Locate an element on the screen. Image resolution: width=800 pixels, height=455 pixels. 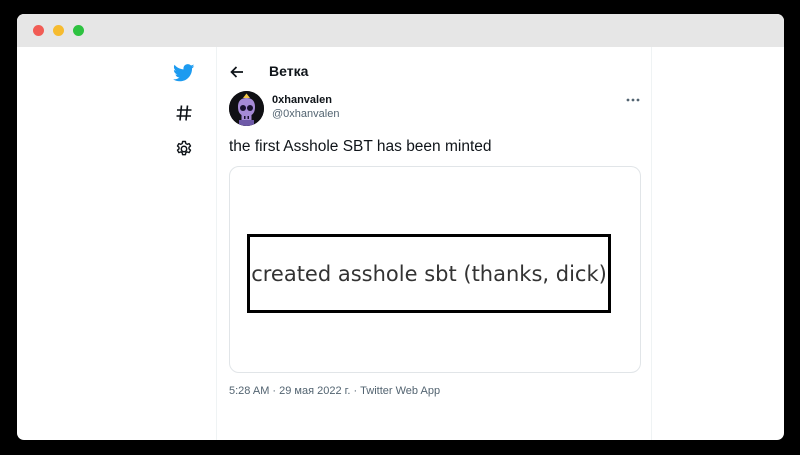
author-handle: @0xhanvalen is located at coordinates (305, 114).